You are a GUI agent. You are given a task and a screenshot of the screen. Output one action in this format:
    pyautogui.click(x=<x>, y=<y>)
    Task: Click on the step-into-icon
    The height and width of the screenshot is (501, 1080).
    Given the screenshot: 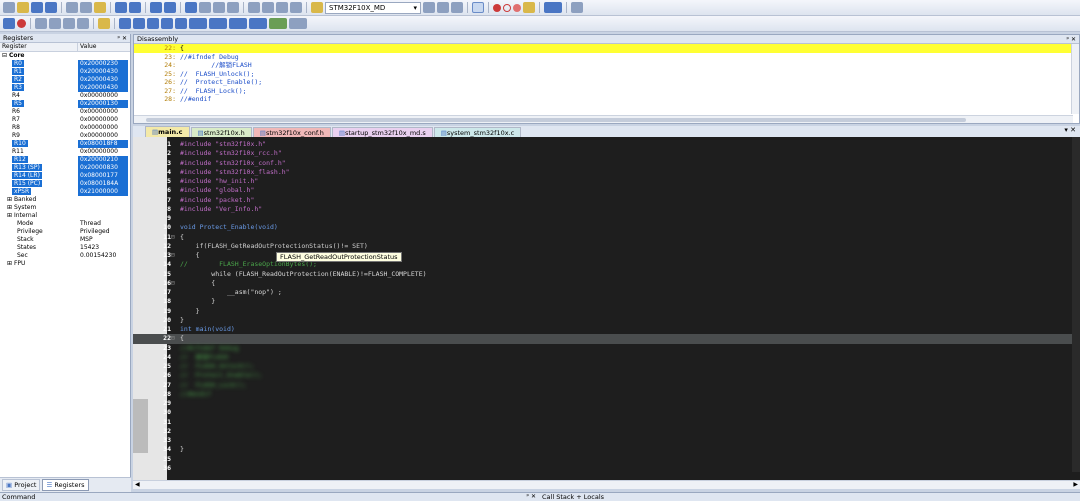 What is the action you would take?
    pyautogui.click(x=41, y=23)
    